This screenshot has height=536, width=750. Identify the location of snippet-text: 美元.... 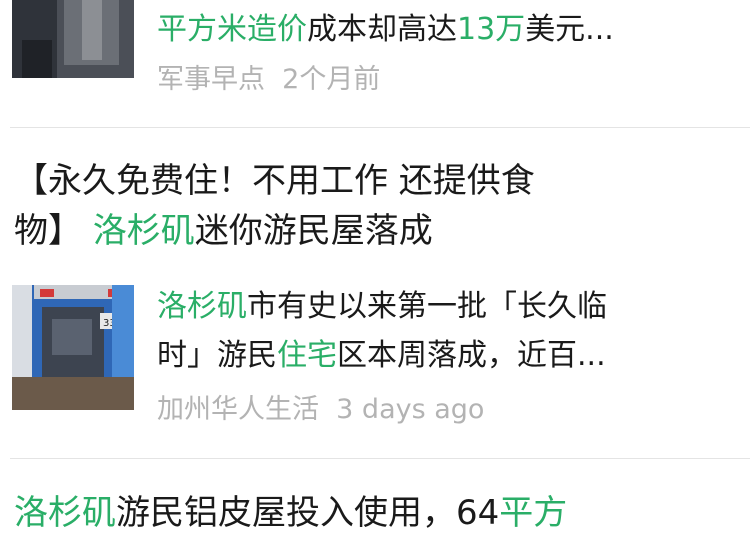
(569, 29).